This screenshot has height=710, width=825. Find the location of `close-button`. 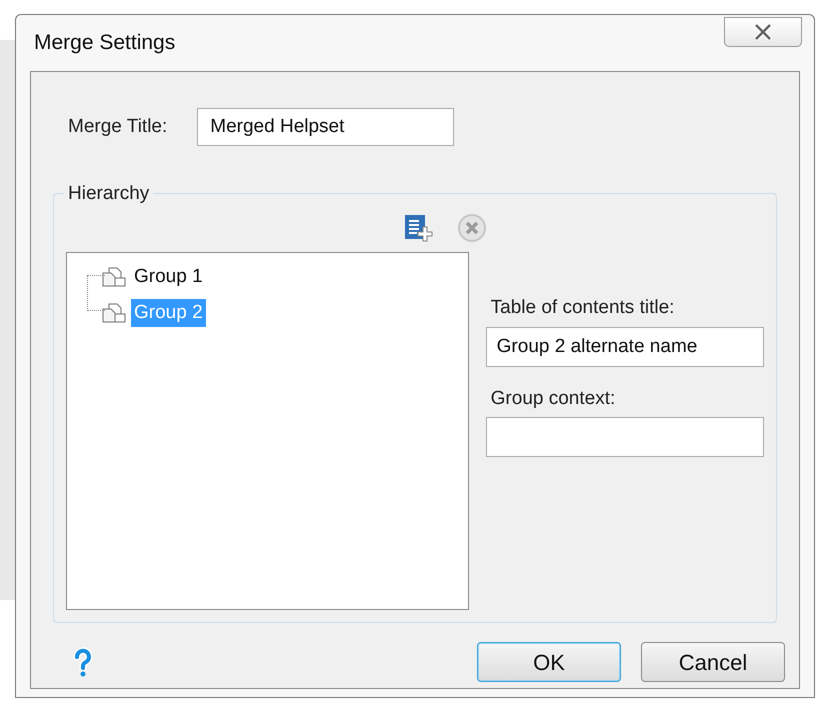

close-button is located at coordinates (763, 32).